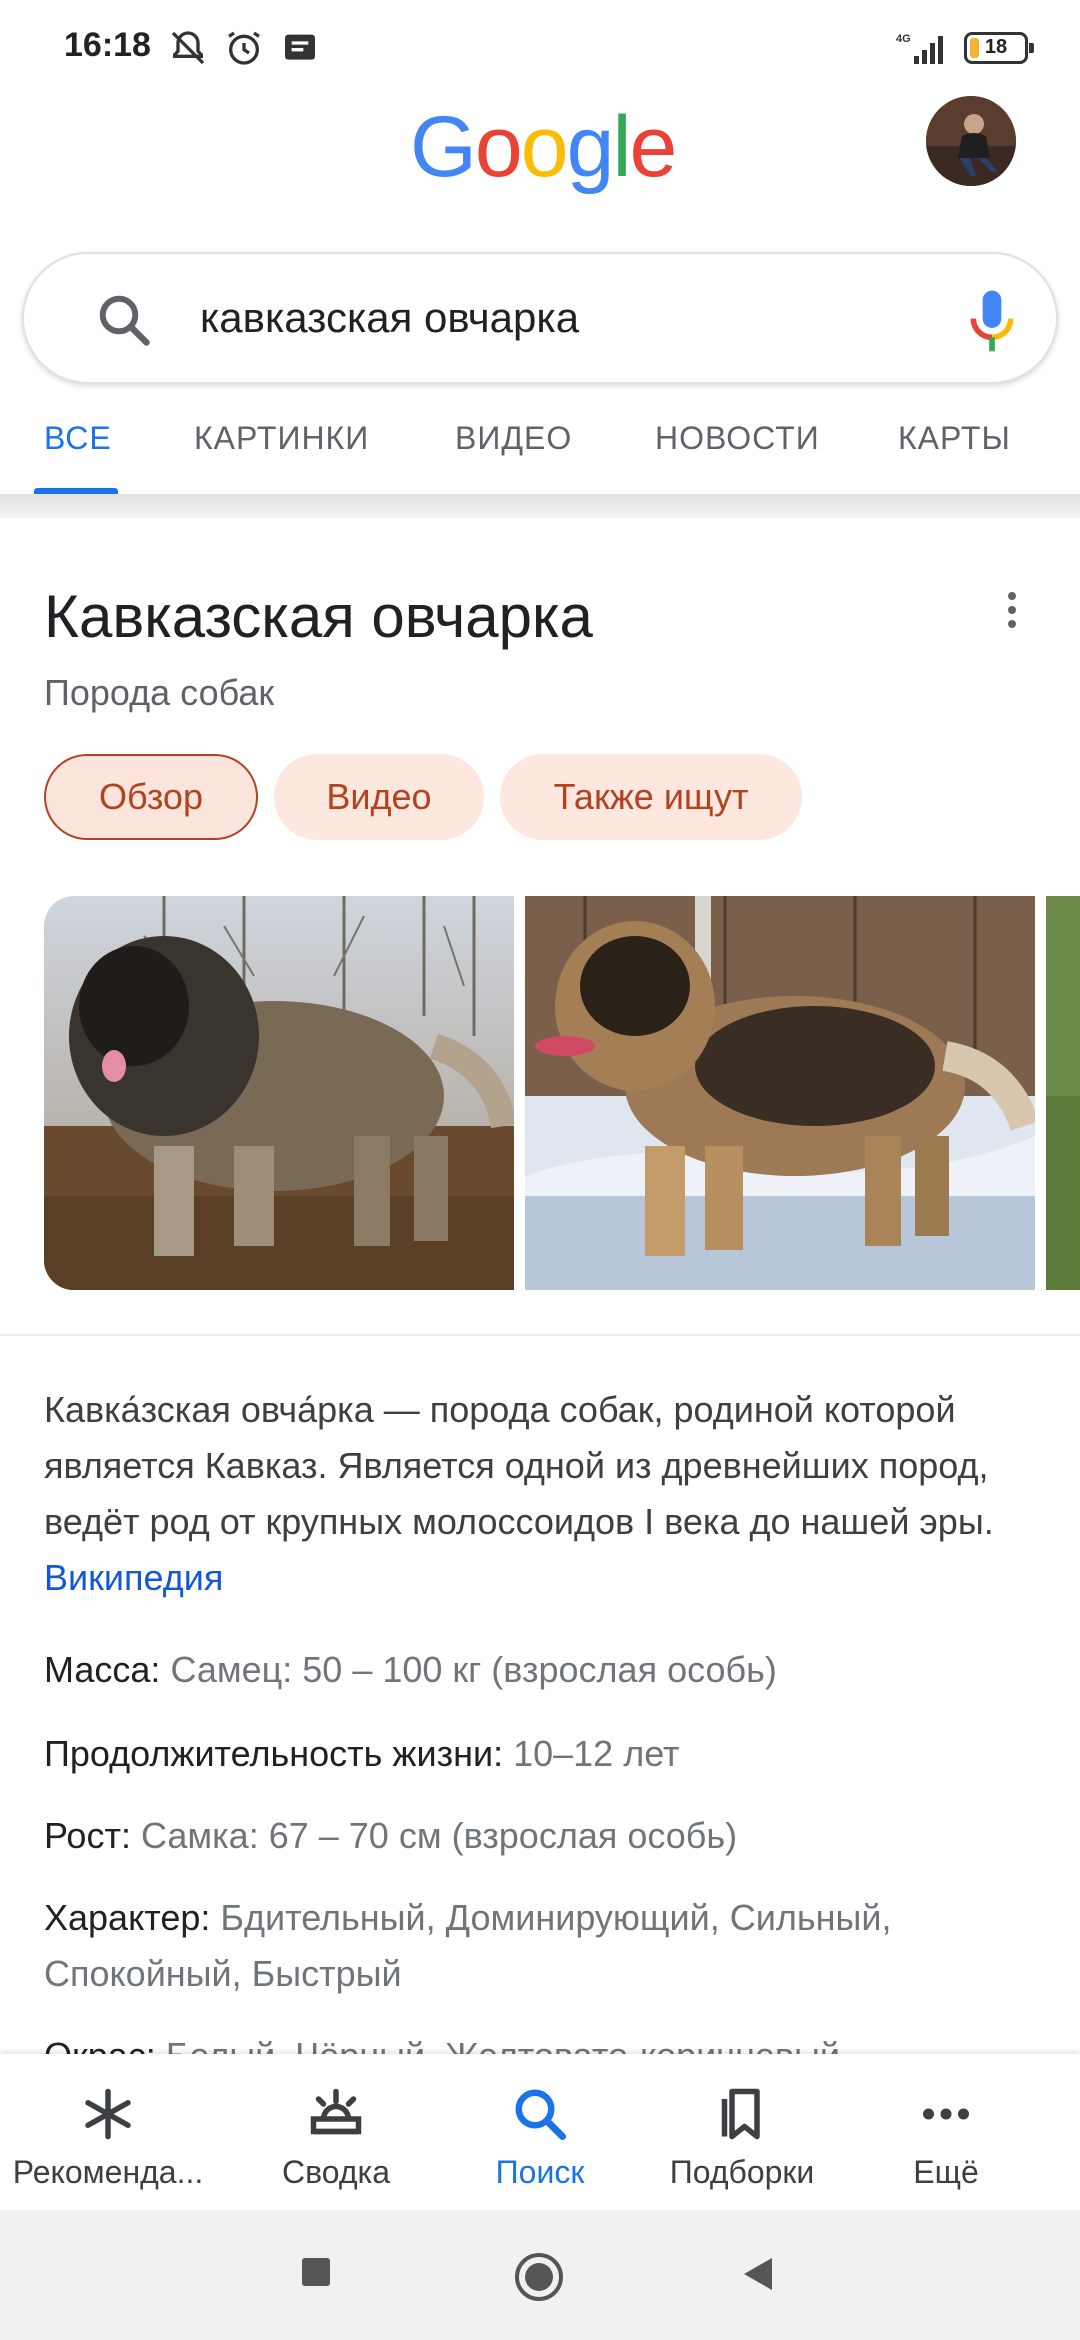  Describe the element at coordinates (963, 48) in the screenshot. I see `status-right: 4G 18` at that location.